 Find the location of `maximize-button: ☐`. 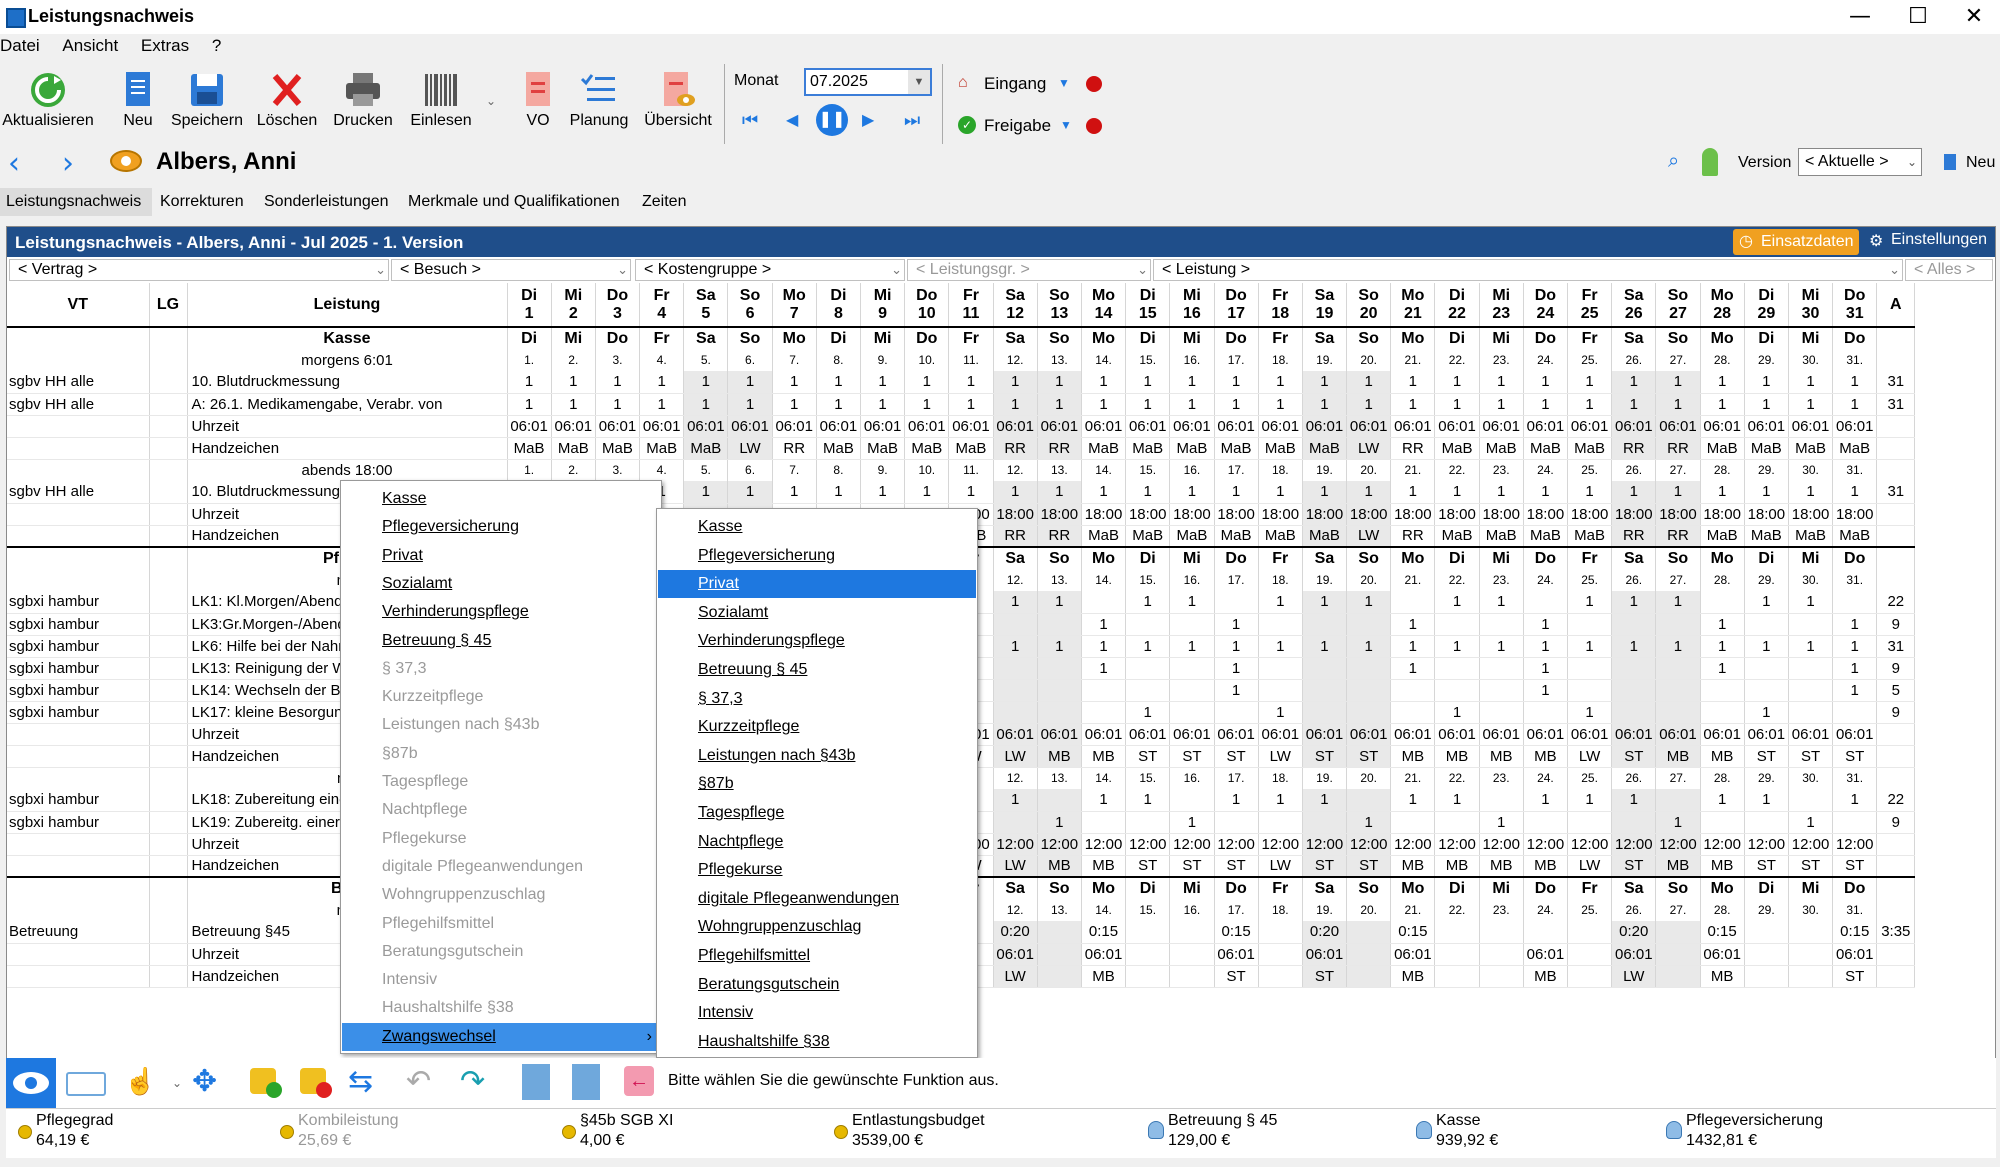

maximize-button: ☐ is located at coordinates (1918, 17).